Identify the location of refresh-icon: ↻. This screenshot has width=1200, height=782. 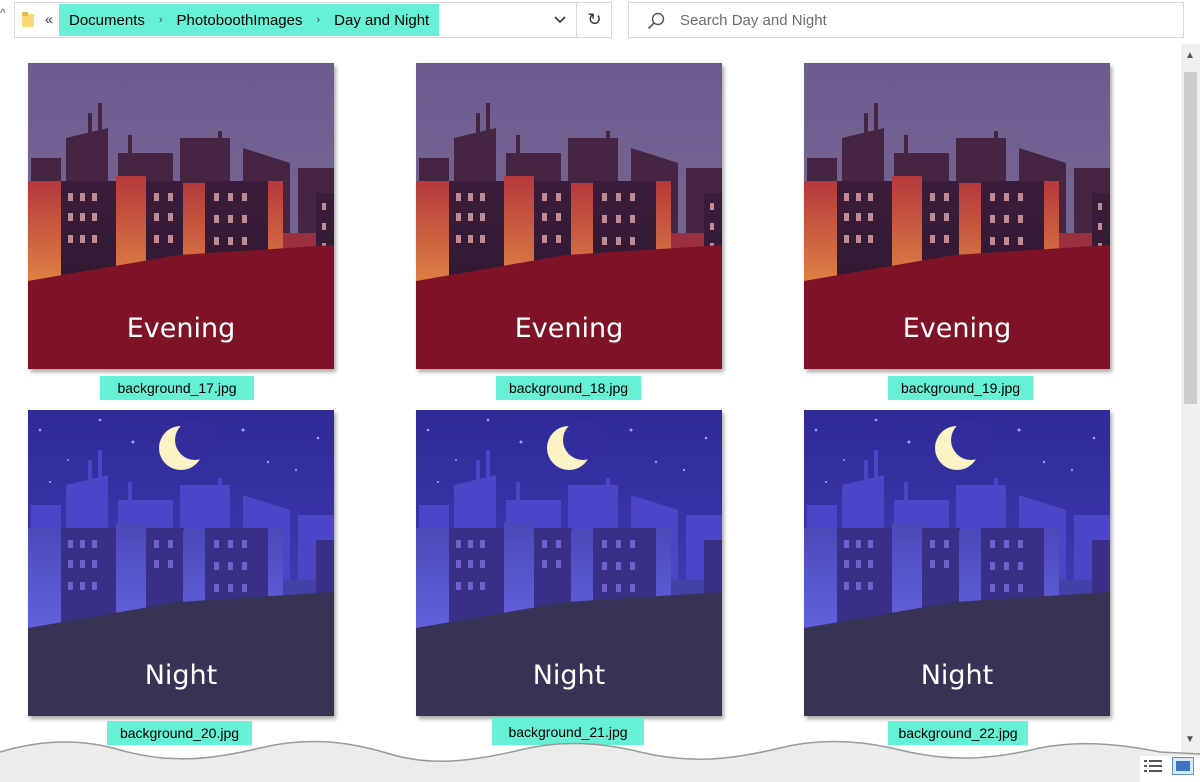
(594, 19).